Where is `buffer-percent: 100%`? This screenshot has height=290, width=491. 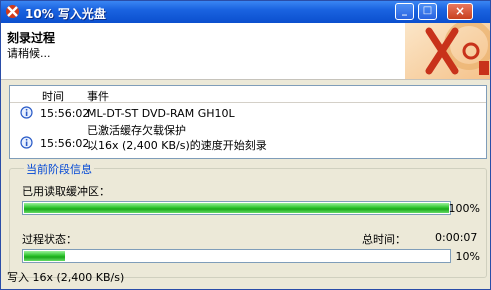 buffer-percent: 100% is located at coordinates (464, 208).